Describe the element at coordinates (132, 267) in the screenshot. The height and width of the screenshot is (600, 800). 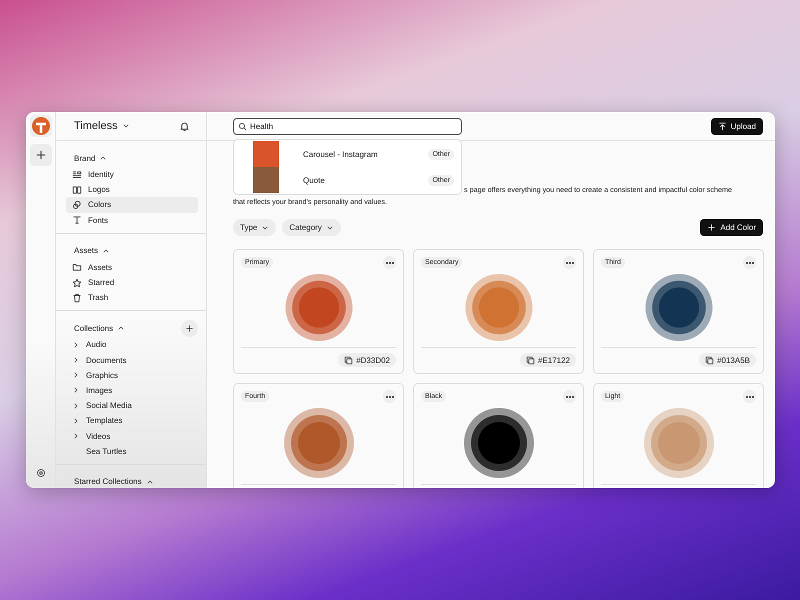
I see `sidebar-item: Assets` at that location.